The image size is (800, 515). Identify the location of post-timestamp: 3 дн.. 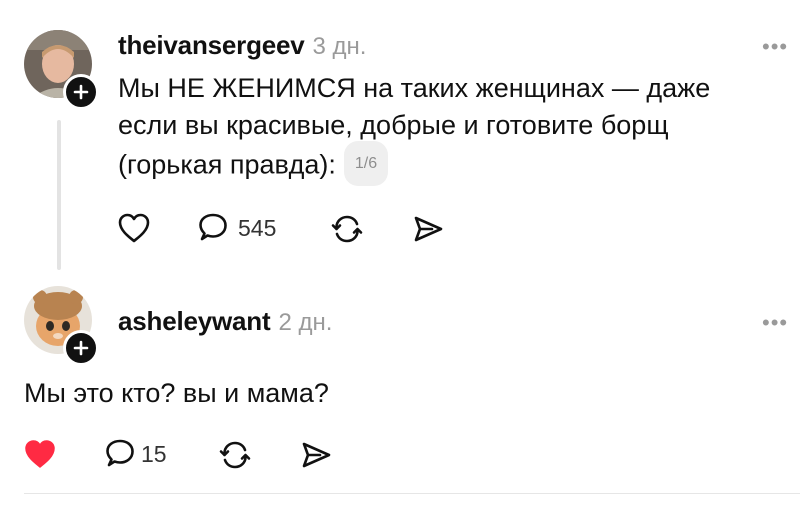
(339, 46).